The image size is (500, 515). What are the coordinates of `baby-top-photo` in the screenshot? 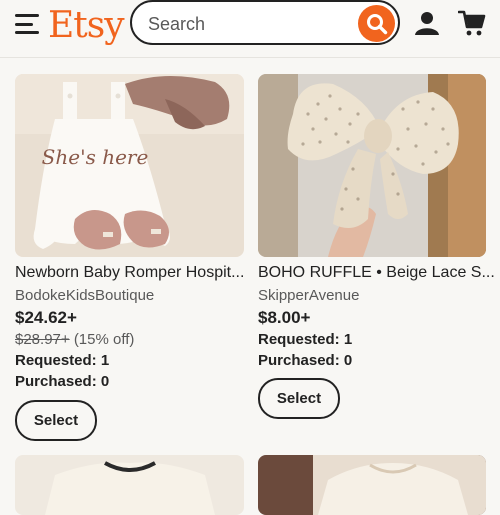 It's located at (372, 485).